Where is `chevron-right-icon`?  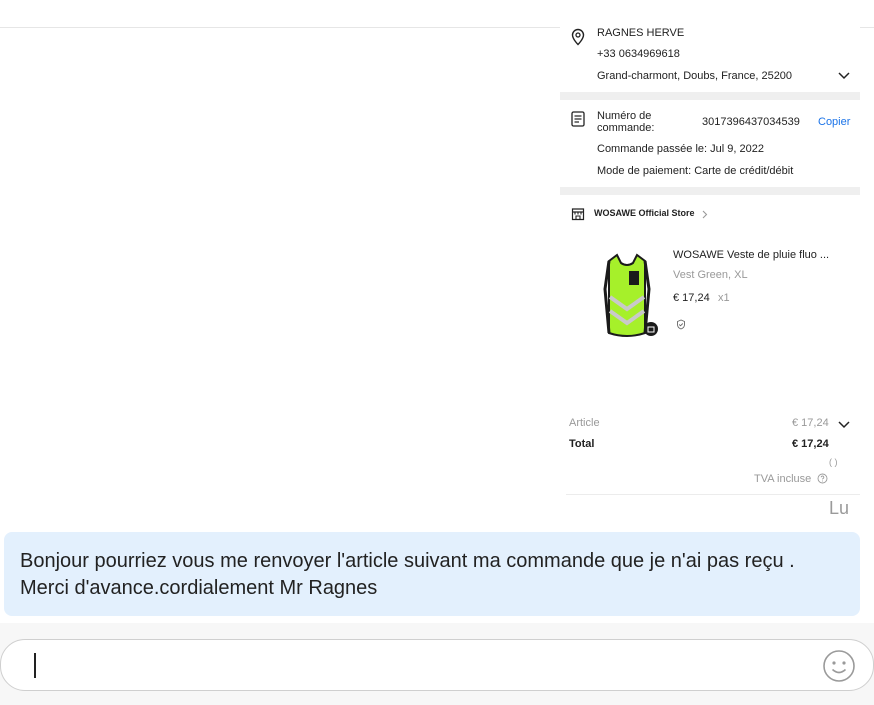
chevron-right-icon is located at coordinates (705, 214).